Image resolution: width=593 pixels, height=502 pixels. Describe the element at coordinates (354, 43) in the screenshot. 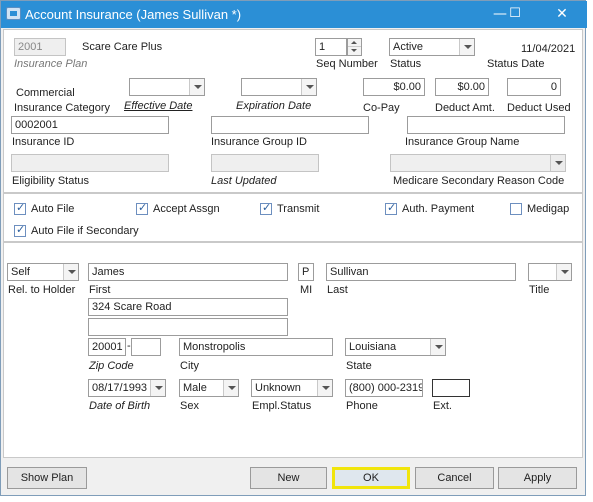

I see `spin-up-icon` at that location.